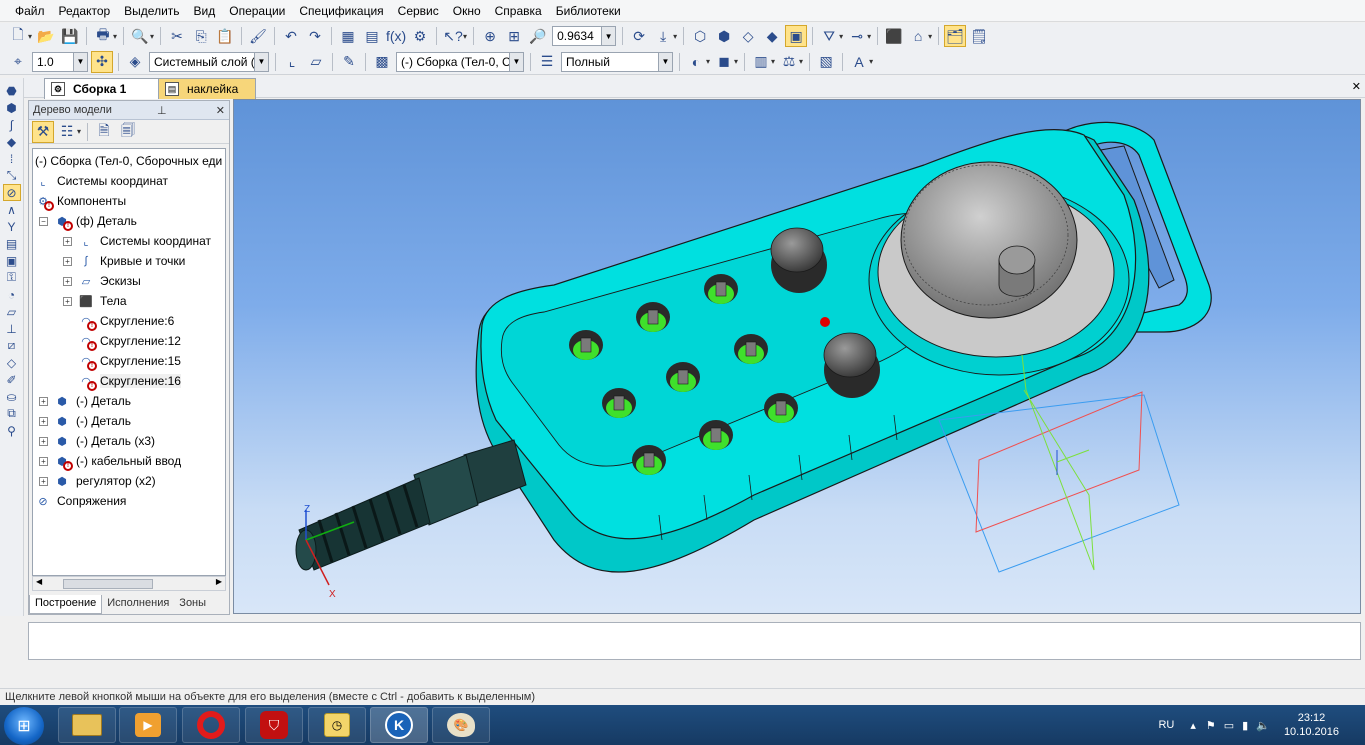 The image size is (1365, 745). Describe the element at coordinates (258, 36) in the screenshot. I see `format-brush-icon: 🖌` at that location.